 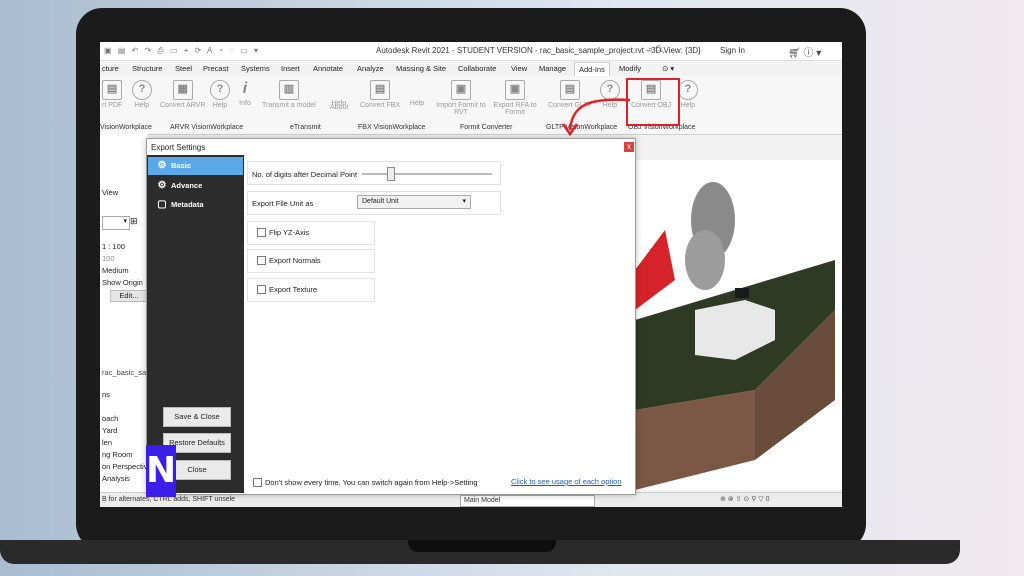 What do you see at coordinates (592, 69) in the screenshot?
I see `tab-add-ins: Add-Ins` at bounding box center [592, 69].